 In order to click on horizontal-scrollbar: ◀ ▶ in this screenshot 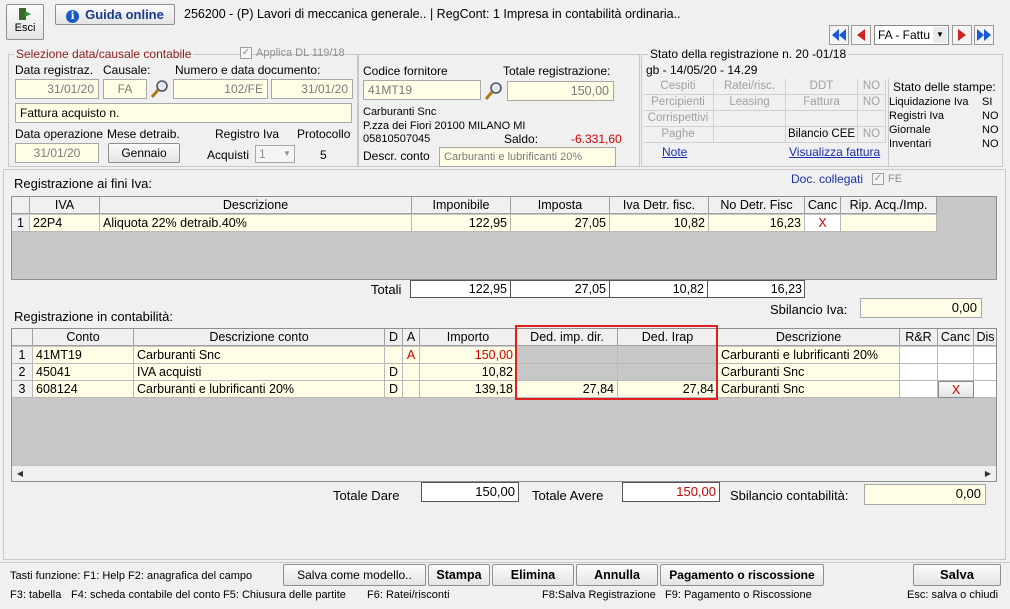, I will do `click(504, 473)`.